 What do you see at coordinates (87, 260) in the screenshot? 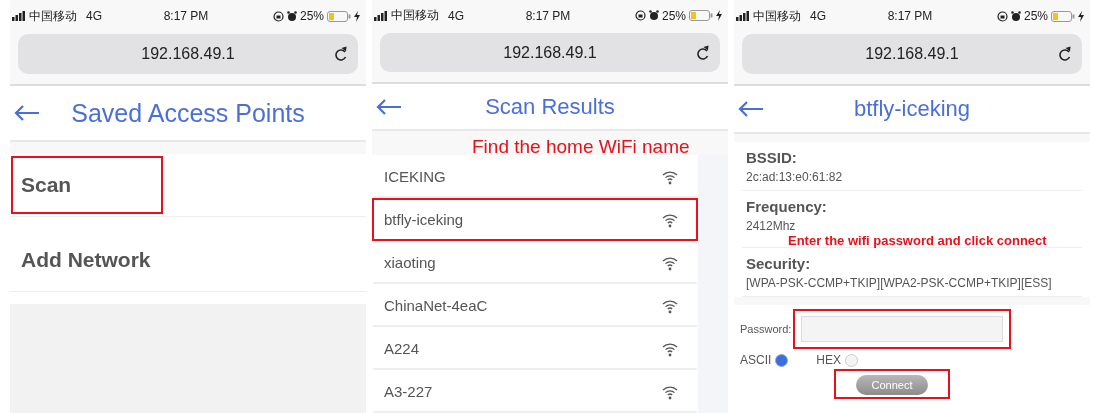
I see `menu-item: Add Network` at bounding box center [87, 260].